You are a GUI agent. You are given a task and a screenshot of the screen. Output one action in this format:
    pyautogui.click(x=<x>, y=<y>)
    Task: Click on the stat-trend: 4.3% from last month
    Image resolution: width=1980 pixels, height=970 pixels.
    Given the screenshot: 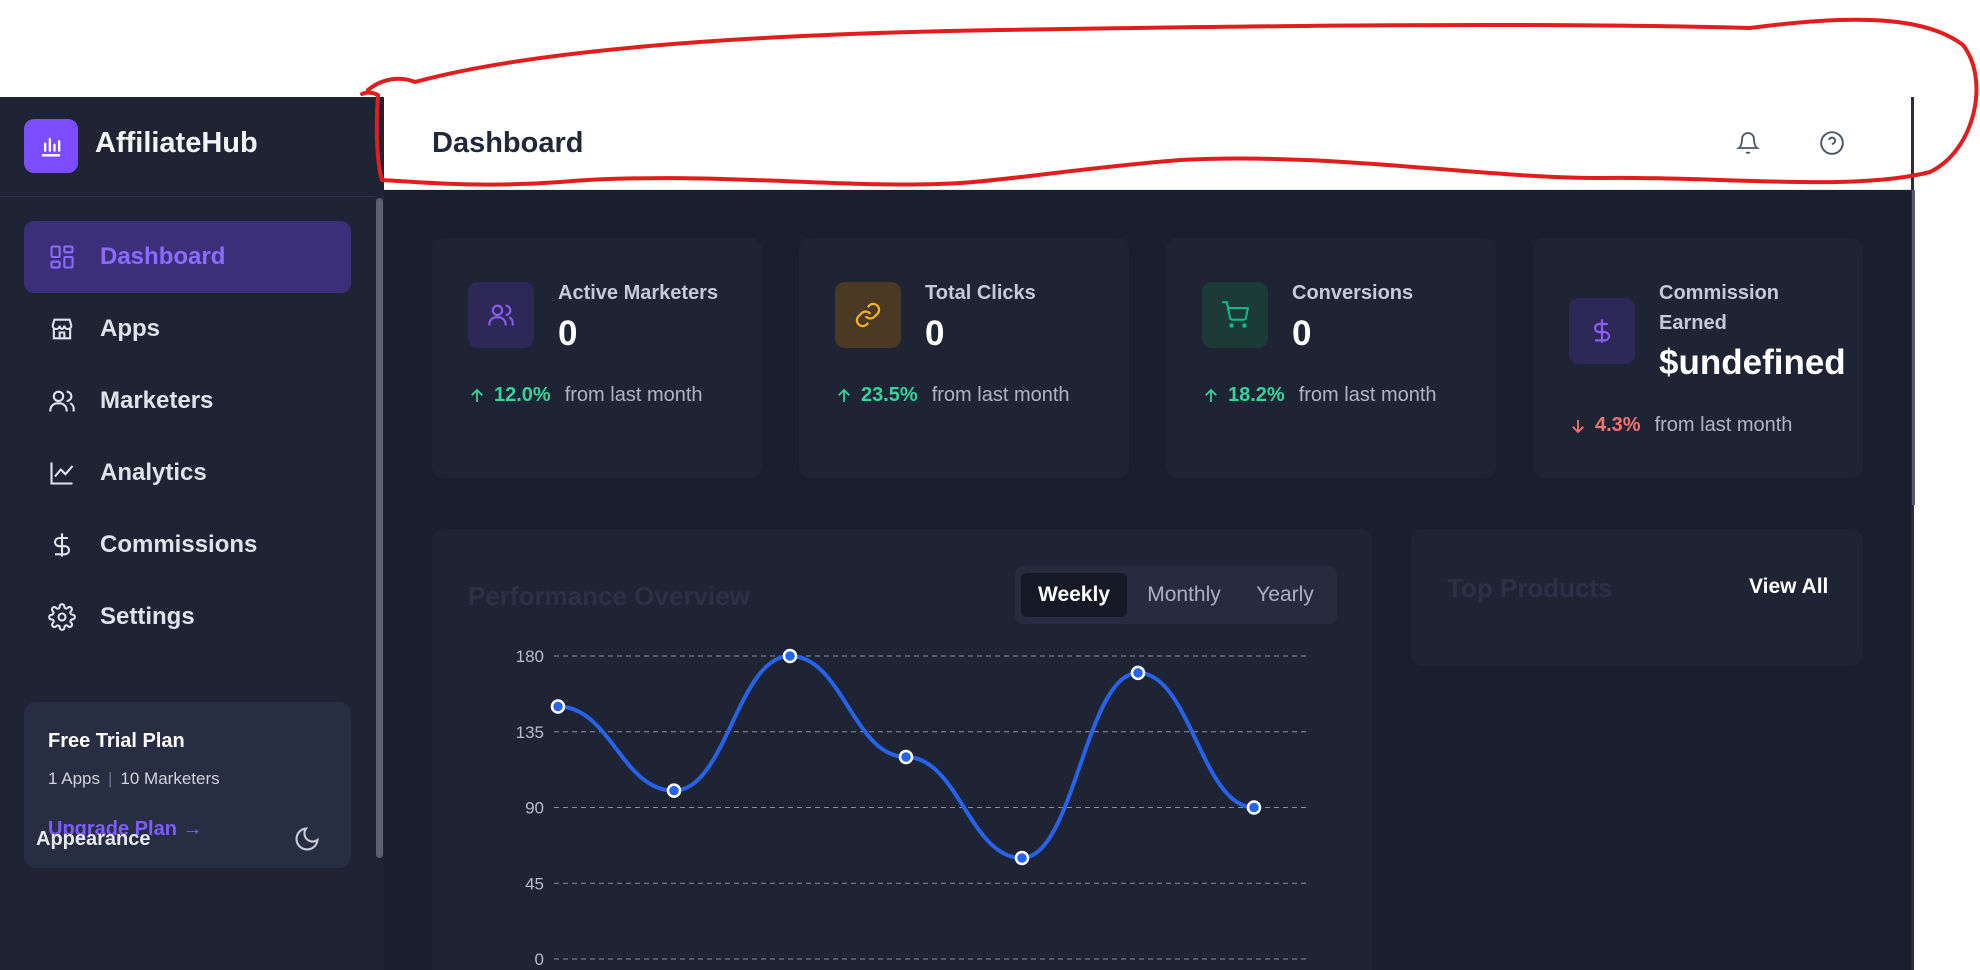 What is the action you would take?
    pyautogui.click(x=1680, y=425)
    